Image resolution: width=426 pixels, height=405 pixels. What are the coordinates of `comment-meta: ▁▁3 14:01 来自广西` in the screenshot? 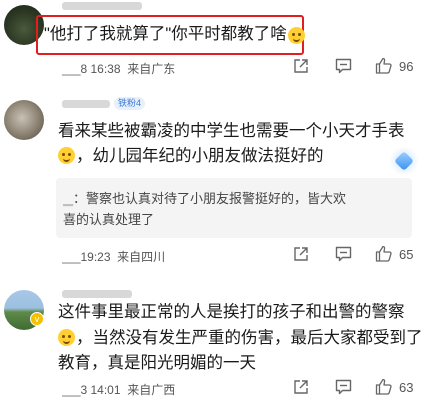 It's located at (119, 390).